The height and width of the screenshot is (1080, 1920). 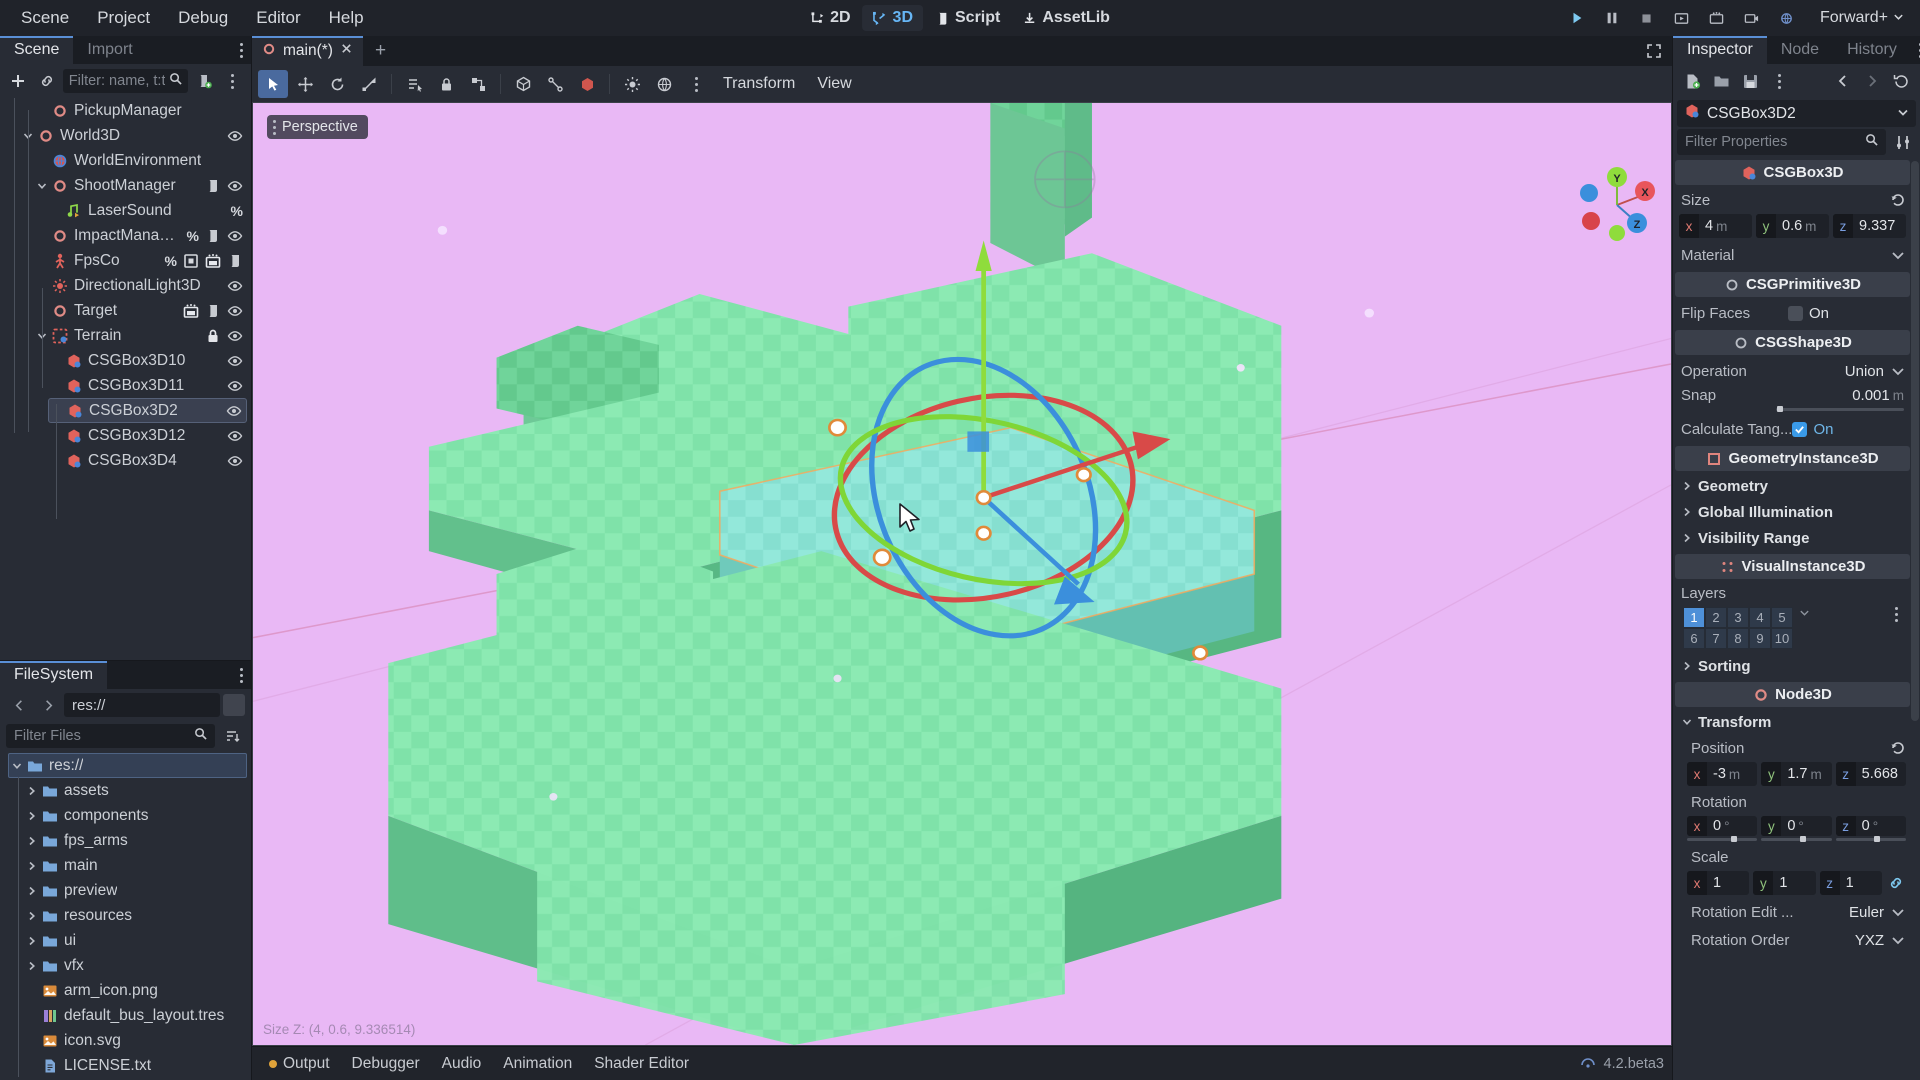 What do you see at coordinates (1915, 441) in the screenshot?
I see `inspector-scrollbar` at bounding box center [1915, 441].